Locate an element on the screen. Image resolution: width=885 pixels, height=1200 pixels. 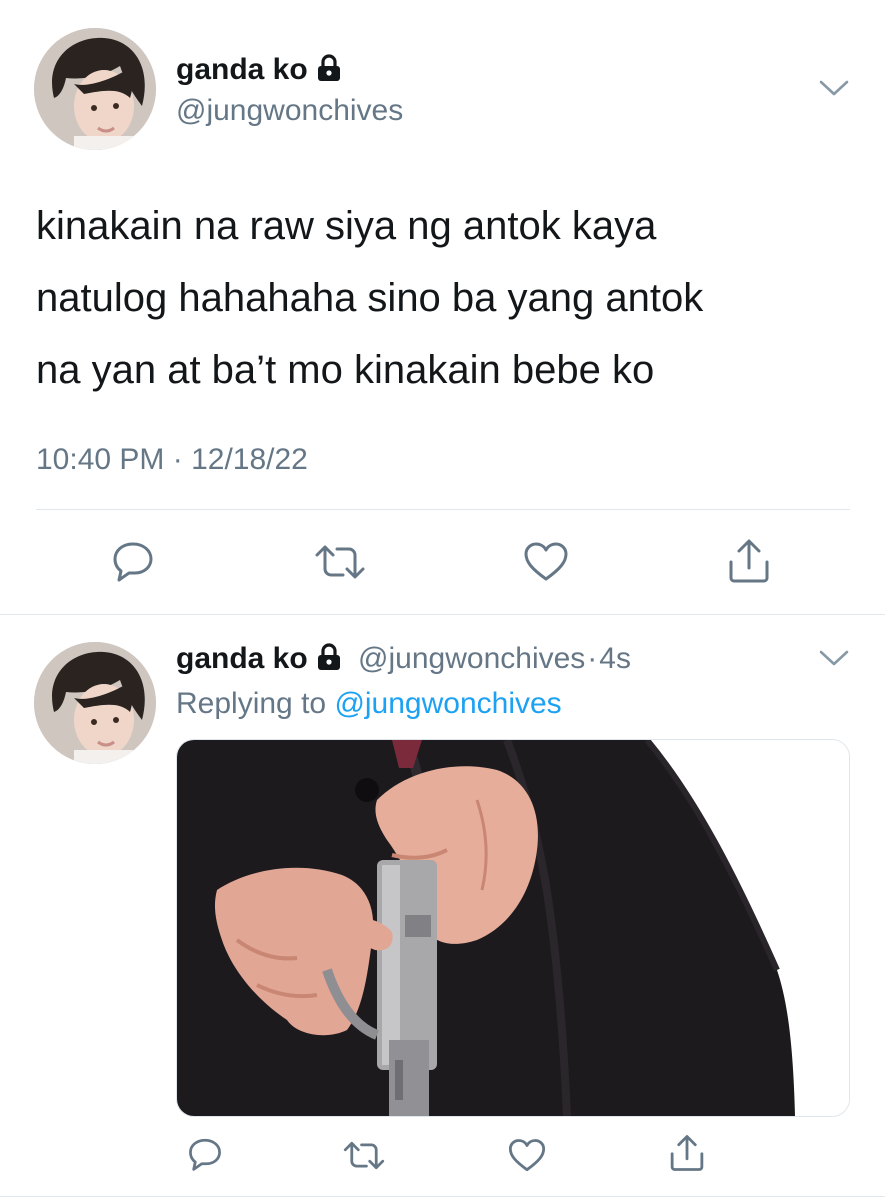
author-row: ganda ko is located at coordinates (259, 70).